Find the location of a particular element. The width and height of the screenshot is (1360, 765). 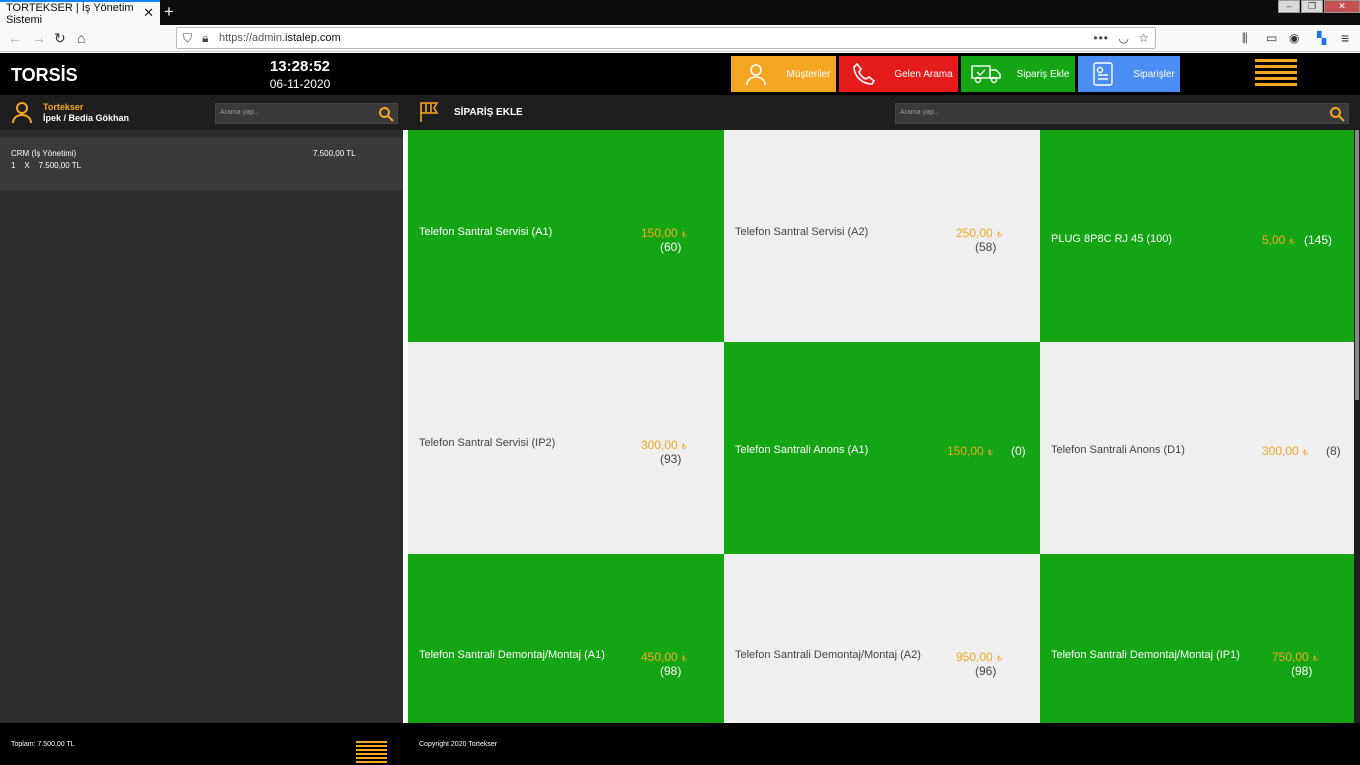

forward-icon: → is located at coordinates (39, 38).